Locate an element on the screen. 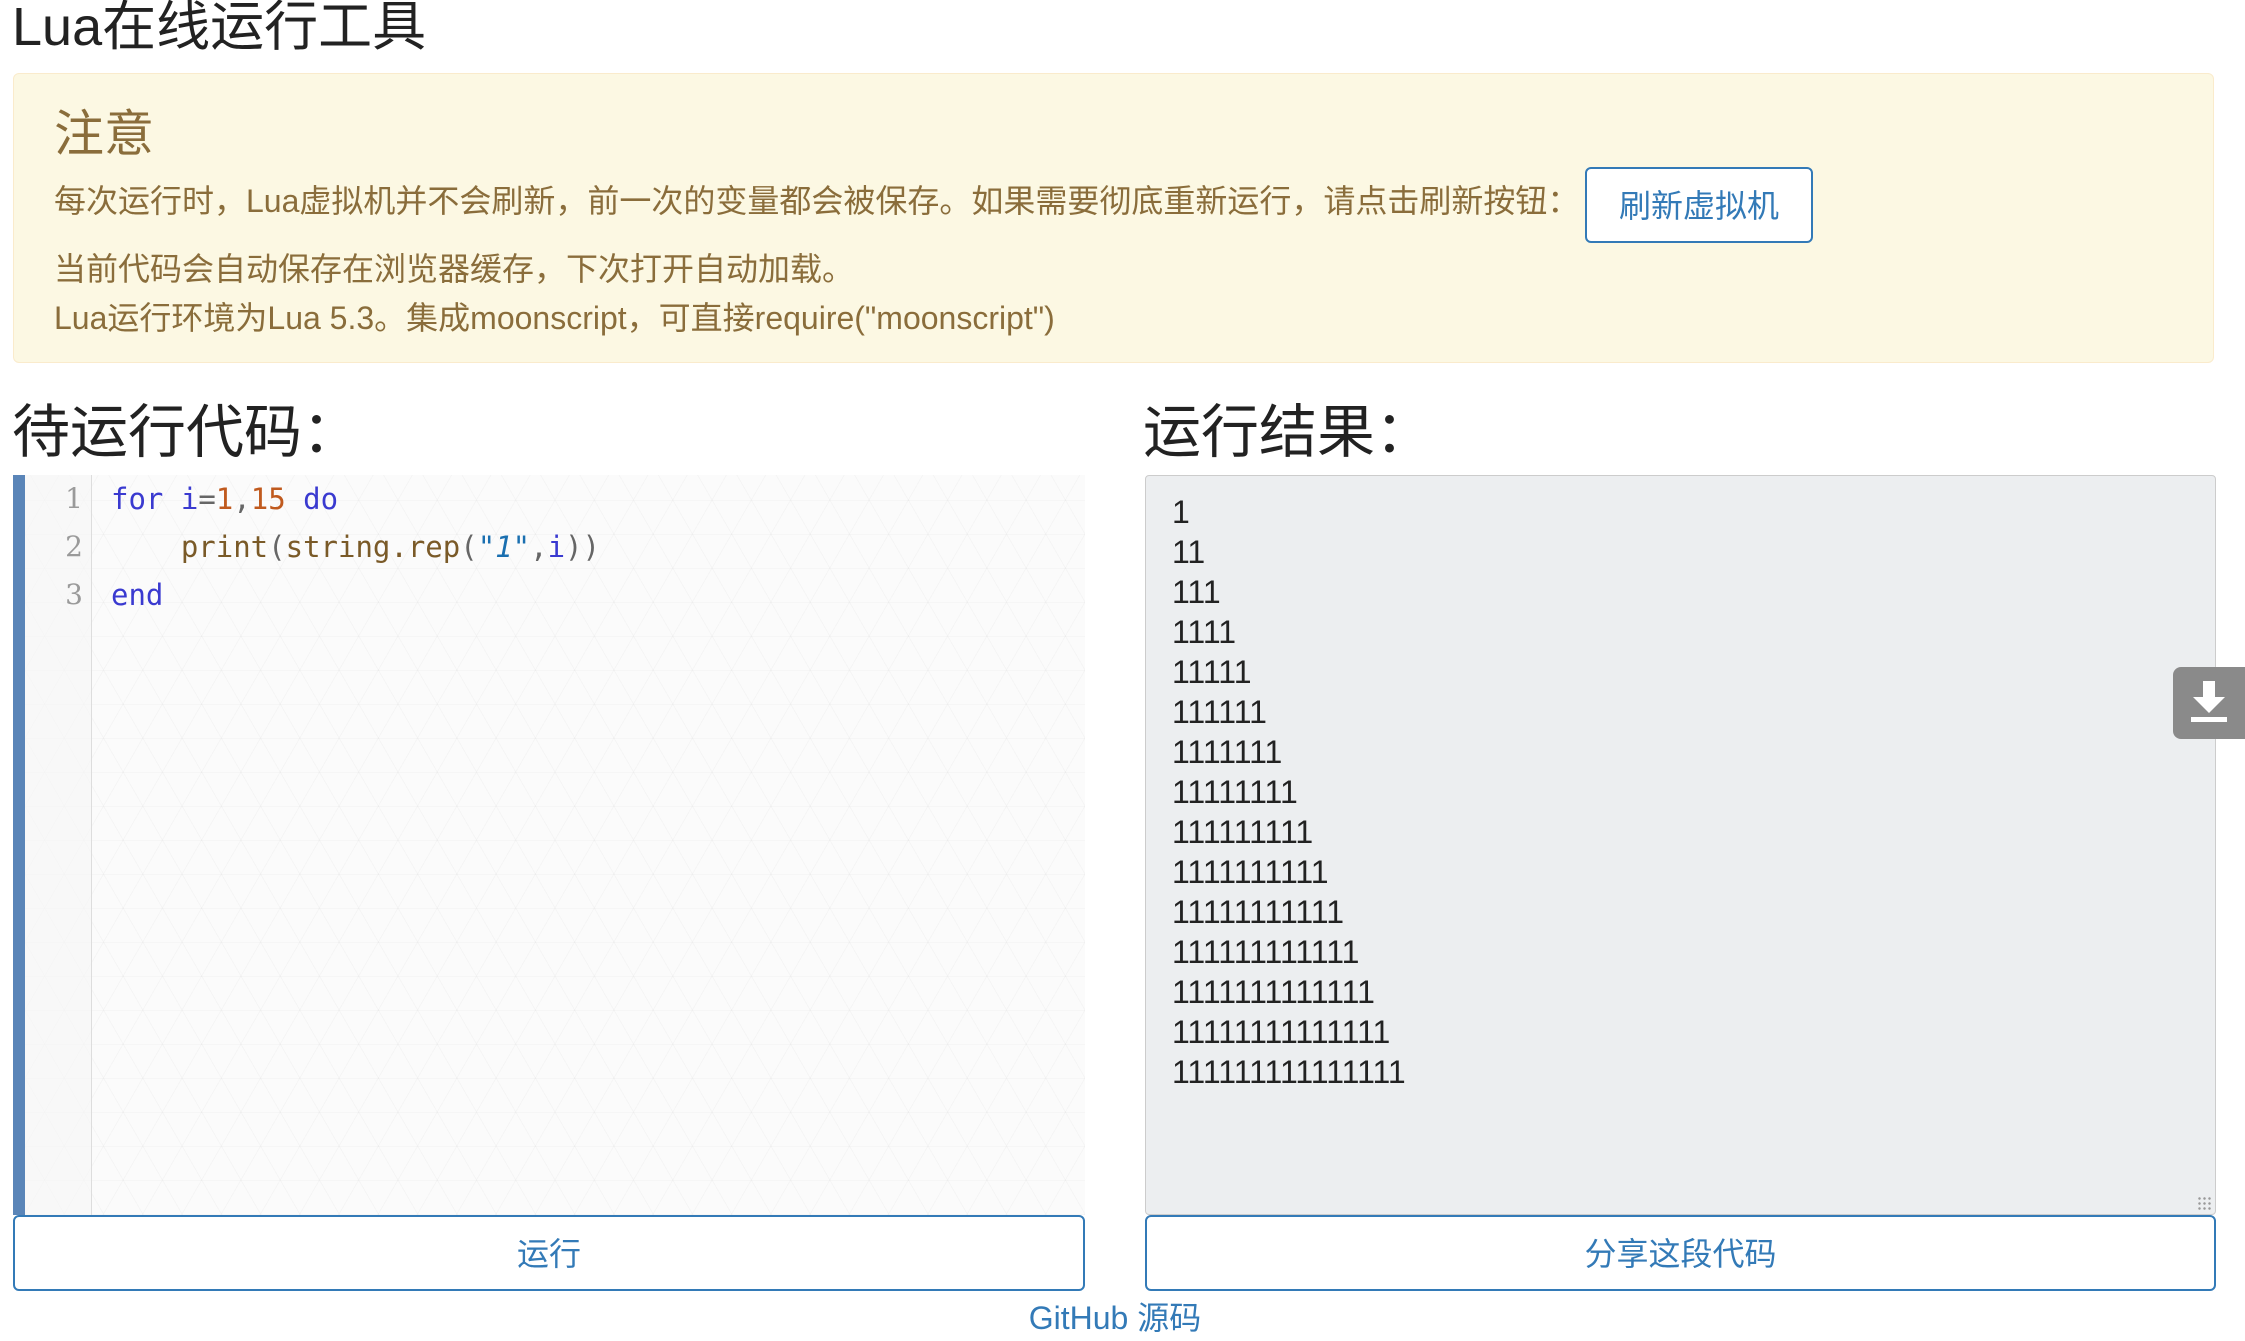  run-button: 运行 is located at coordinates (549, 1253).